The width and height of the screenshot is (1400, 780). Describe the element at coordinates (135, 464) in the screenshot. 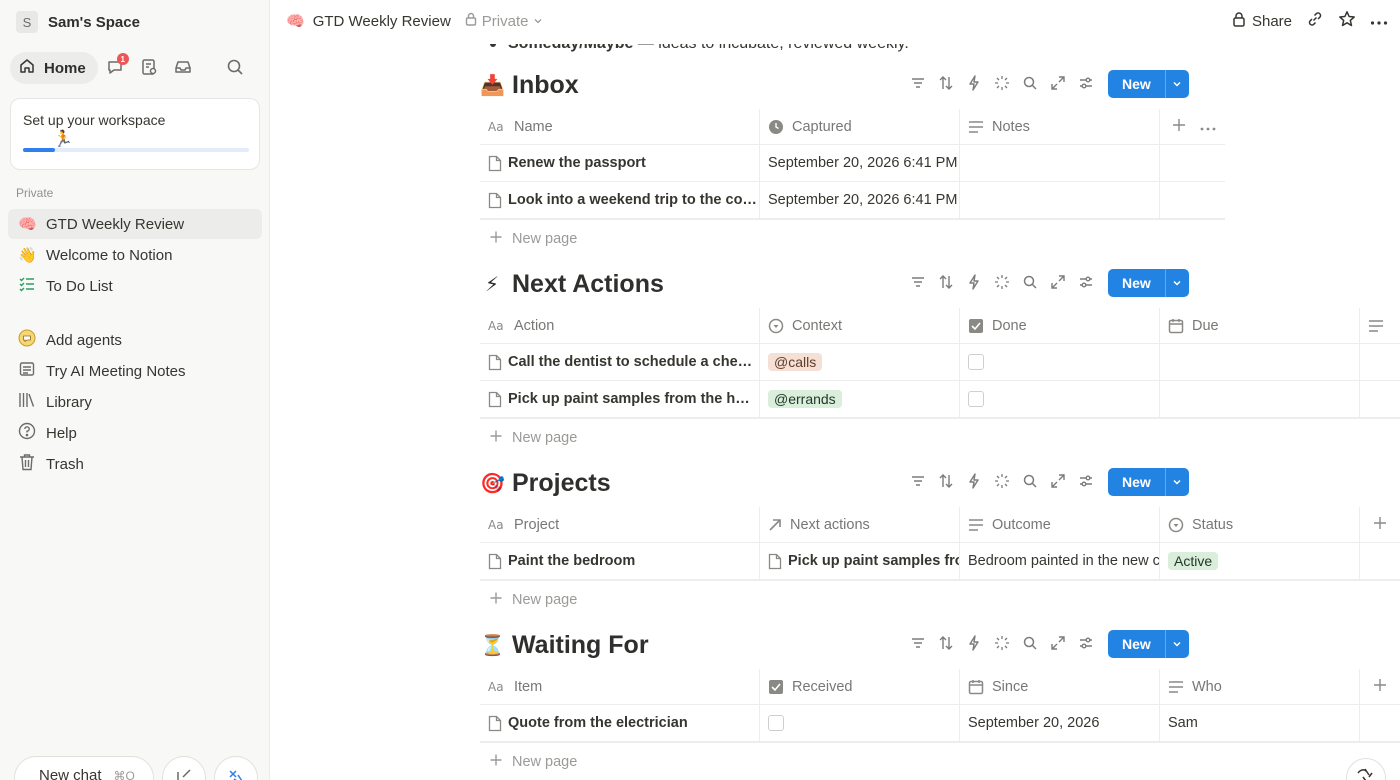

I see `sidebar-item-trash: Trash` at that location.